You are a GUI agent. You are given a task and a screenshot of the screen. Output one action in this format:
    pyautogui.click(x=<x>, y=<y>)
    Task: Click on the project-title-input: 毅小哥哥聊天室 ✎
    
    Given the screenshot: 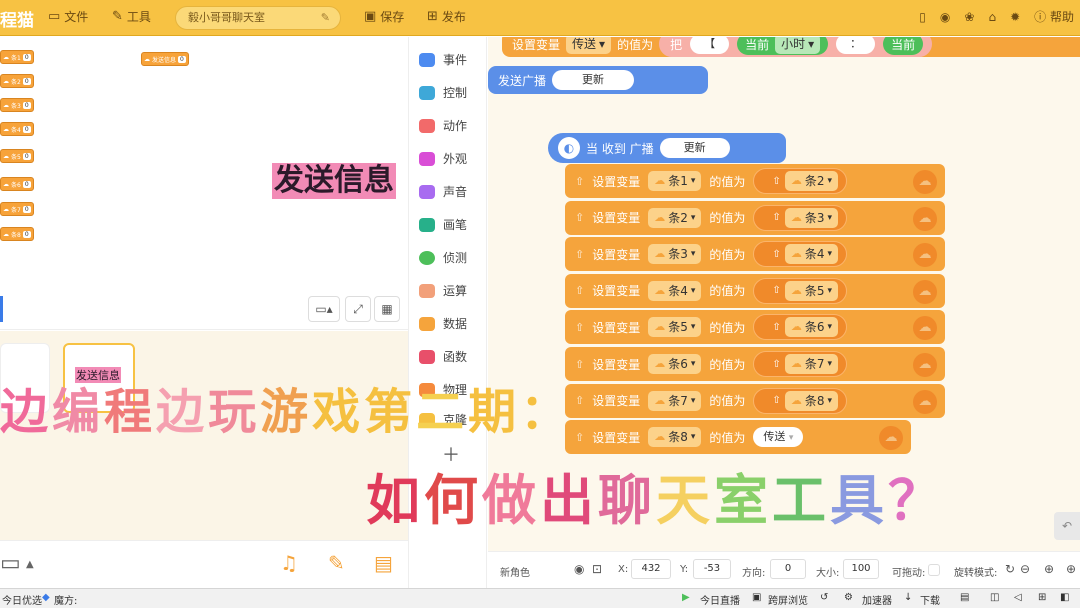 What is the action you would take?
    pyautogui.click(x=258, y=18)
    